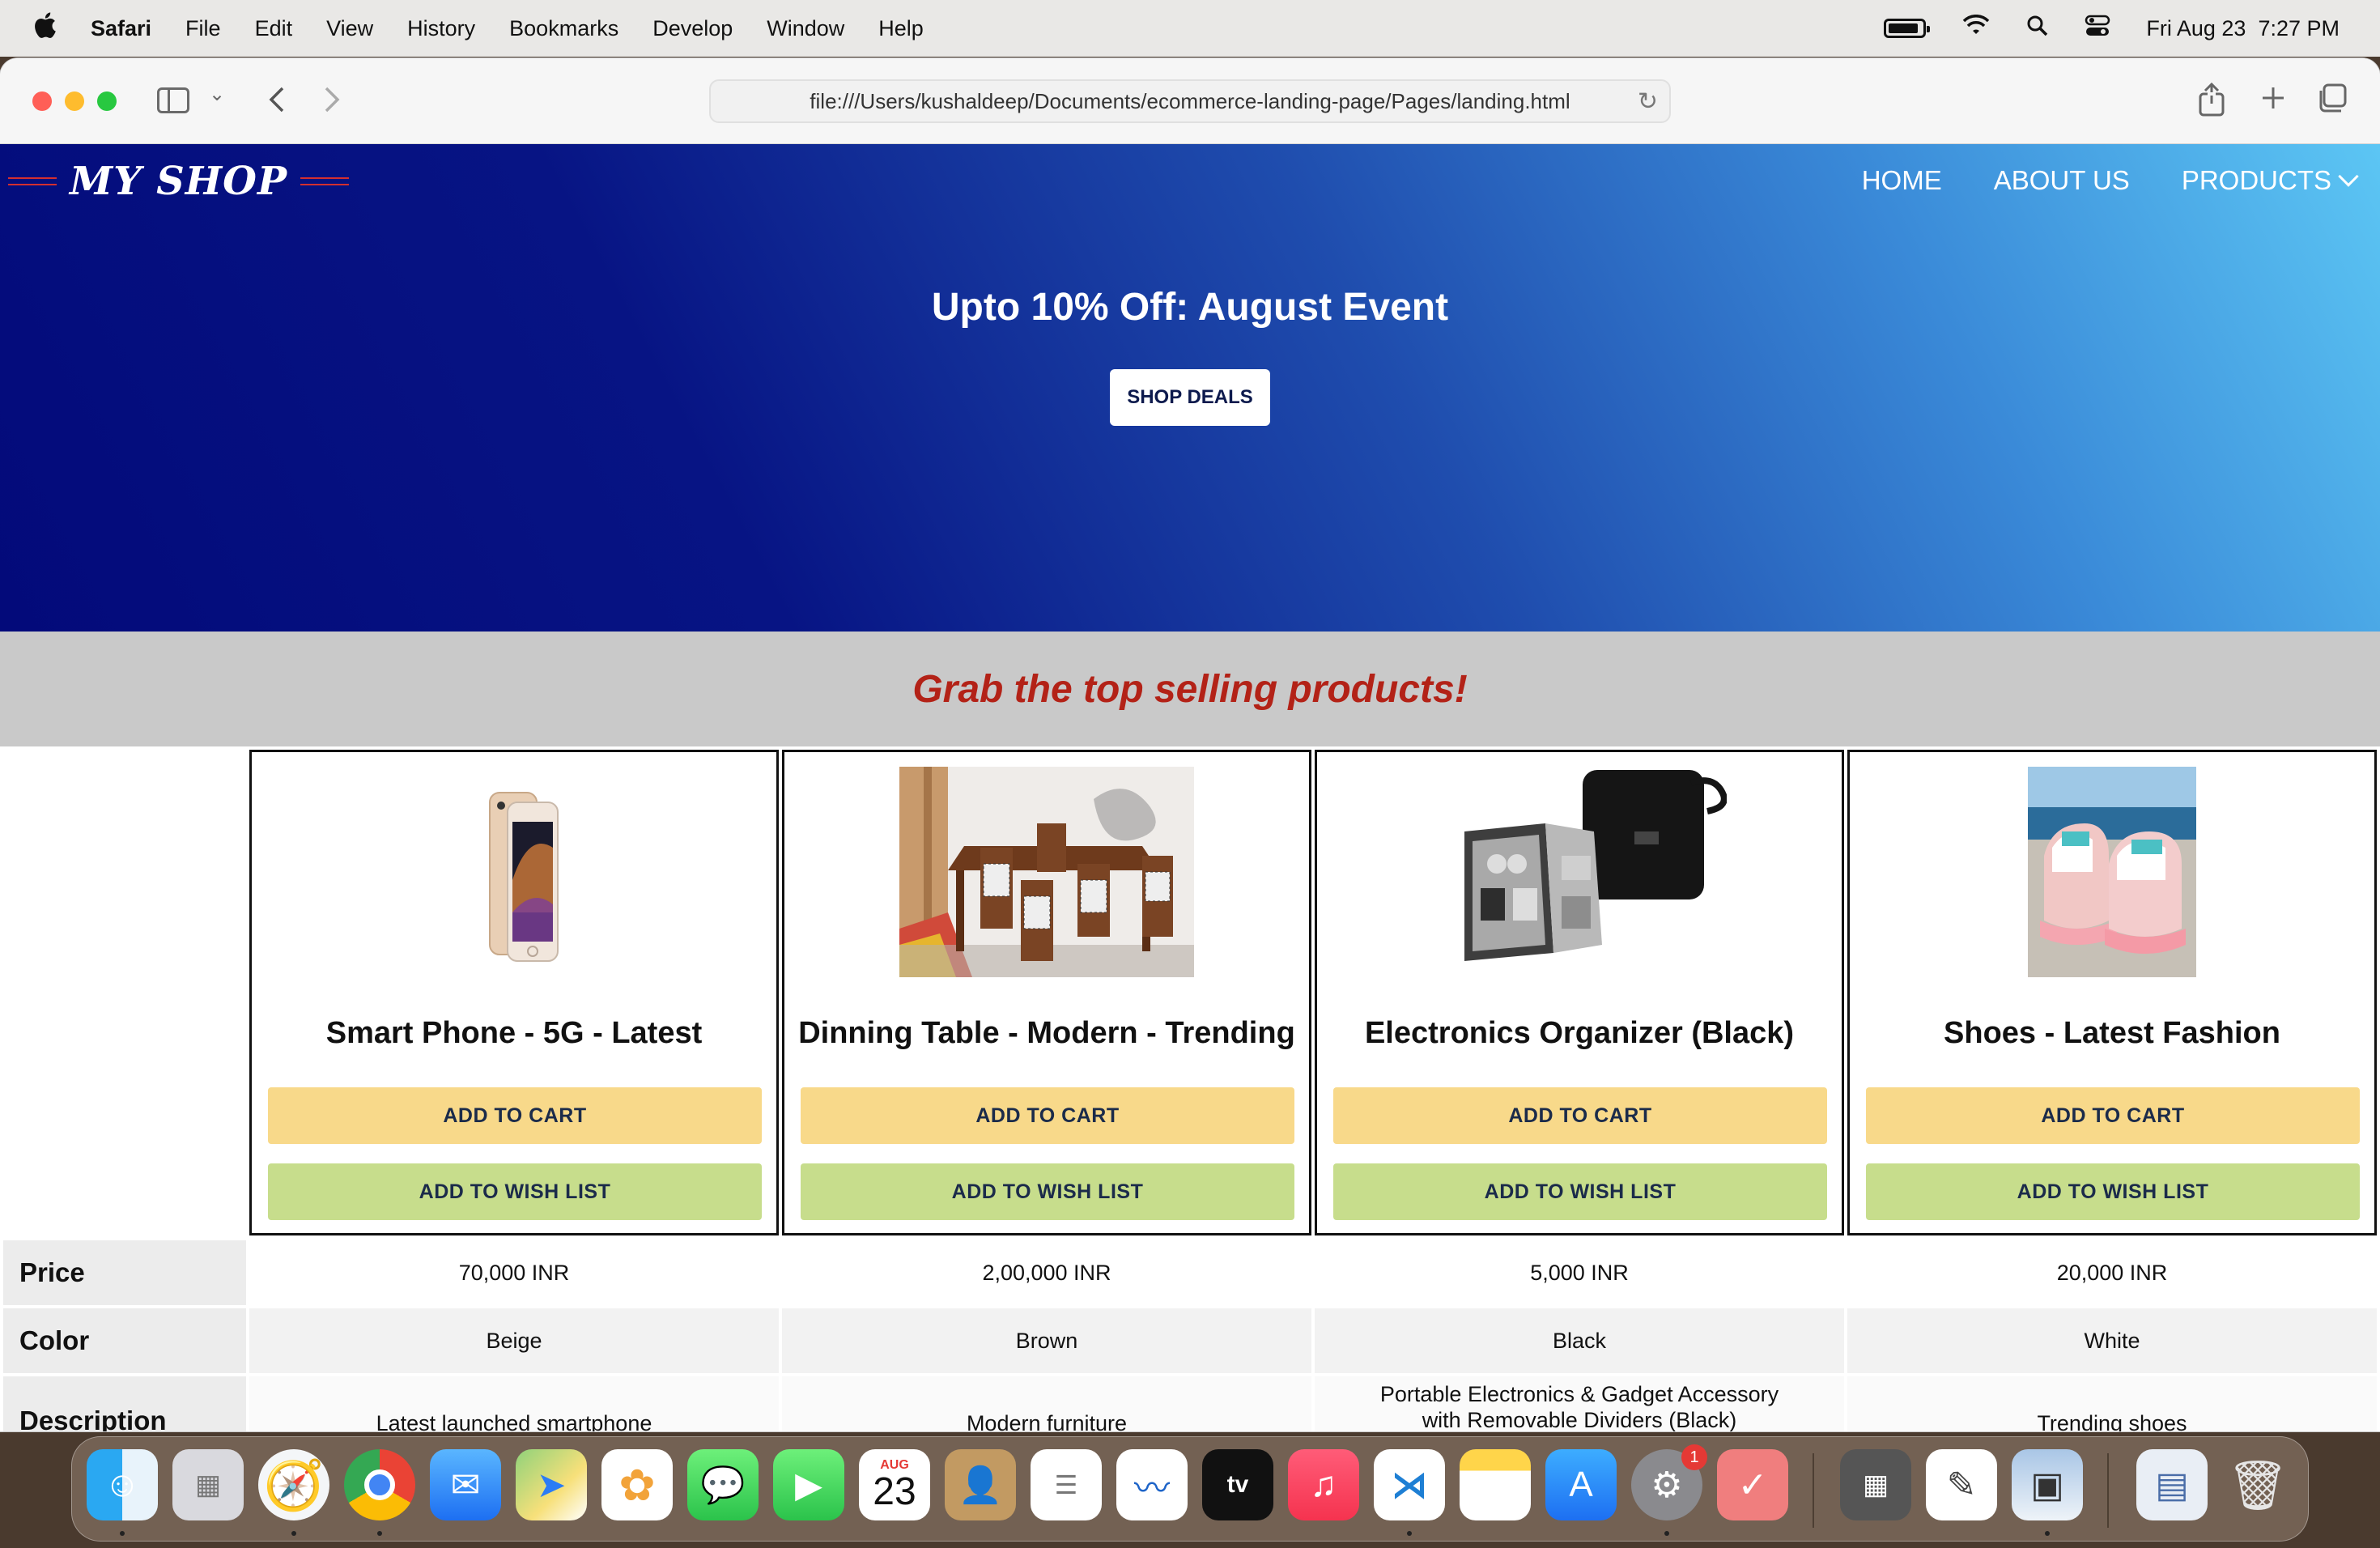 The image size is (2380, 1548). I want to click on spec-price: 20,000 INR, so click(2112, 1273).